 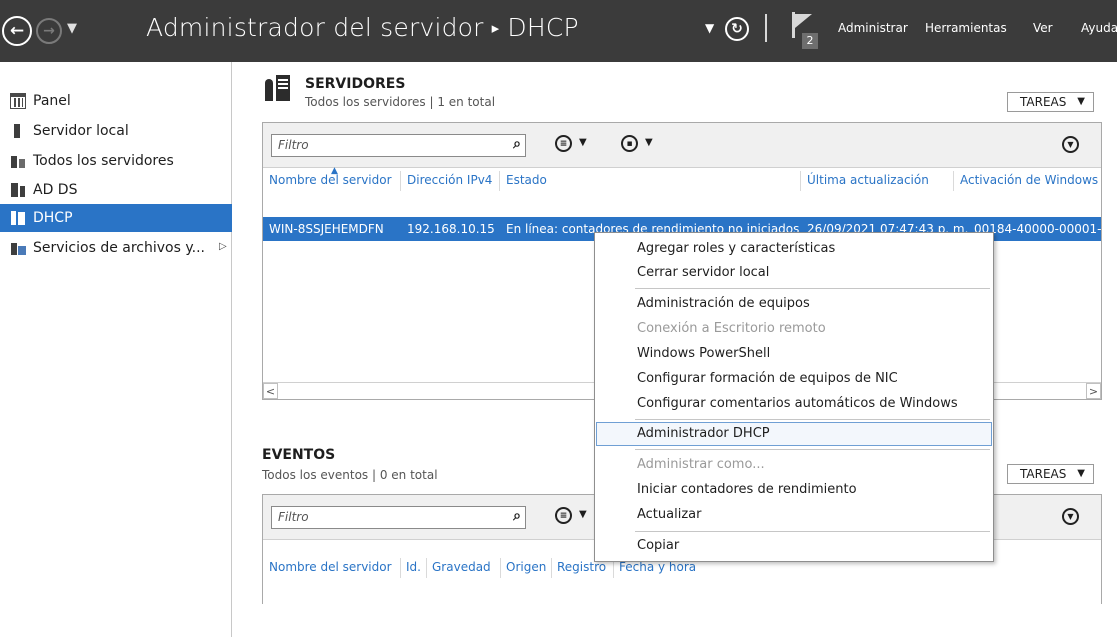 I want to click on events-tasks-button: TAREAS ▼, so click(x=1050, y=474).